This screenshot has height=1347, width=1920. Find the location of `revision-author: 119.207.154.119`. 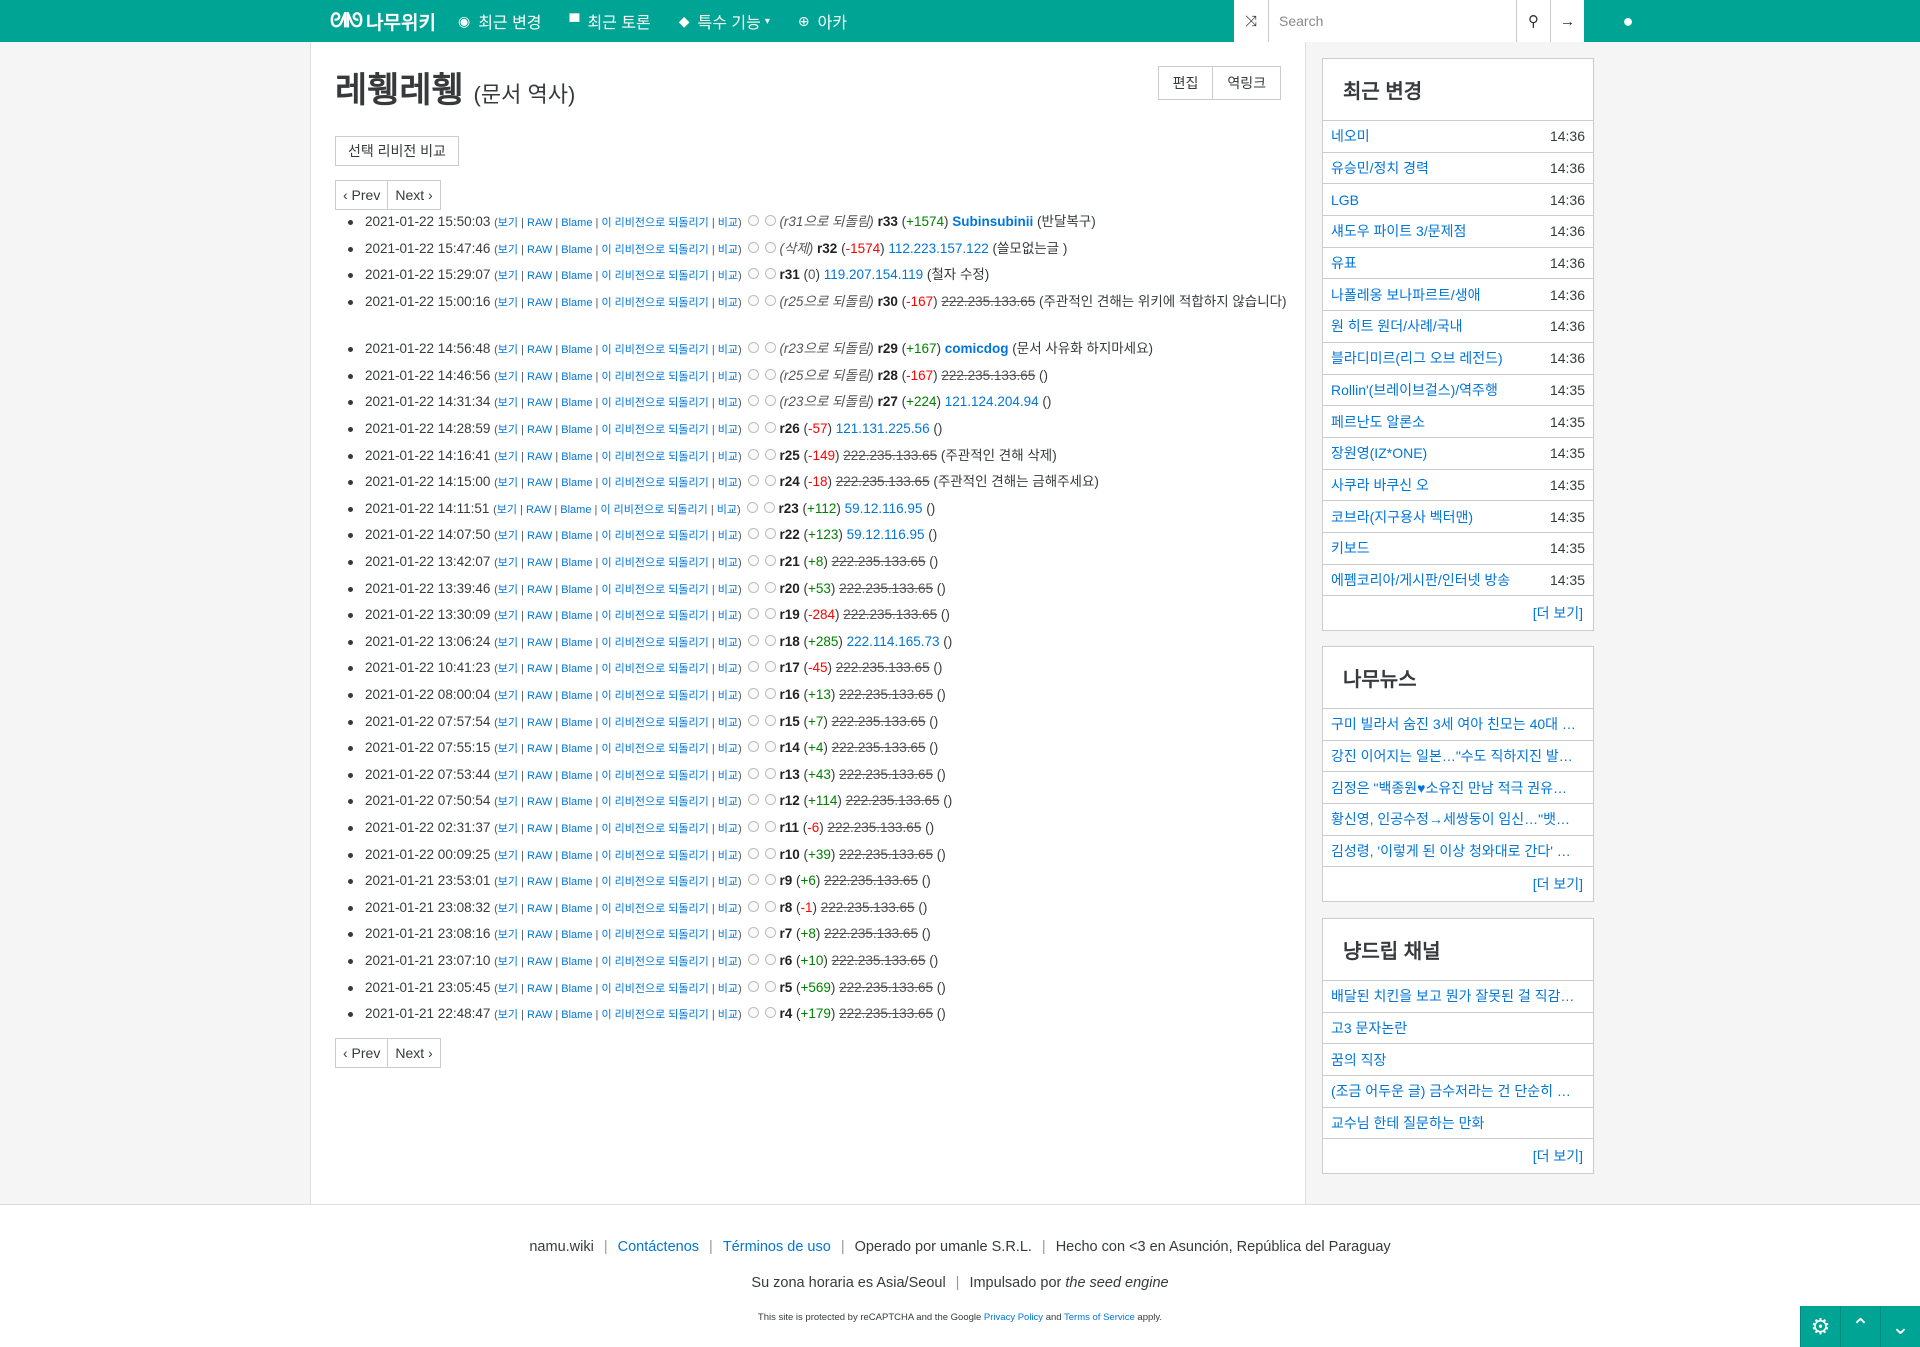

revision-author: 119.207.154.119 is located at coordinates (873, 274).